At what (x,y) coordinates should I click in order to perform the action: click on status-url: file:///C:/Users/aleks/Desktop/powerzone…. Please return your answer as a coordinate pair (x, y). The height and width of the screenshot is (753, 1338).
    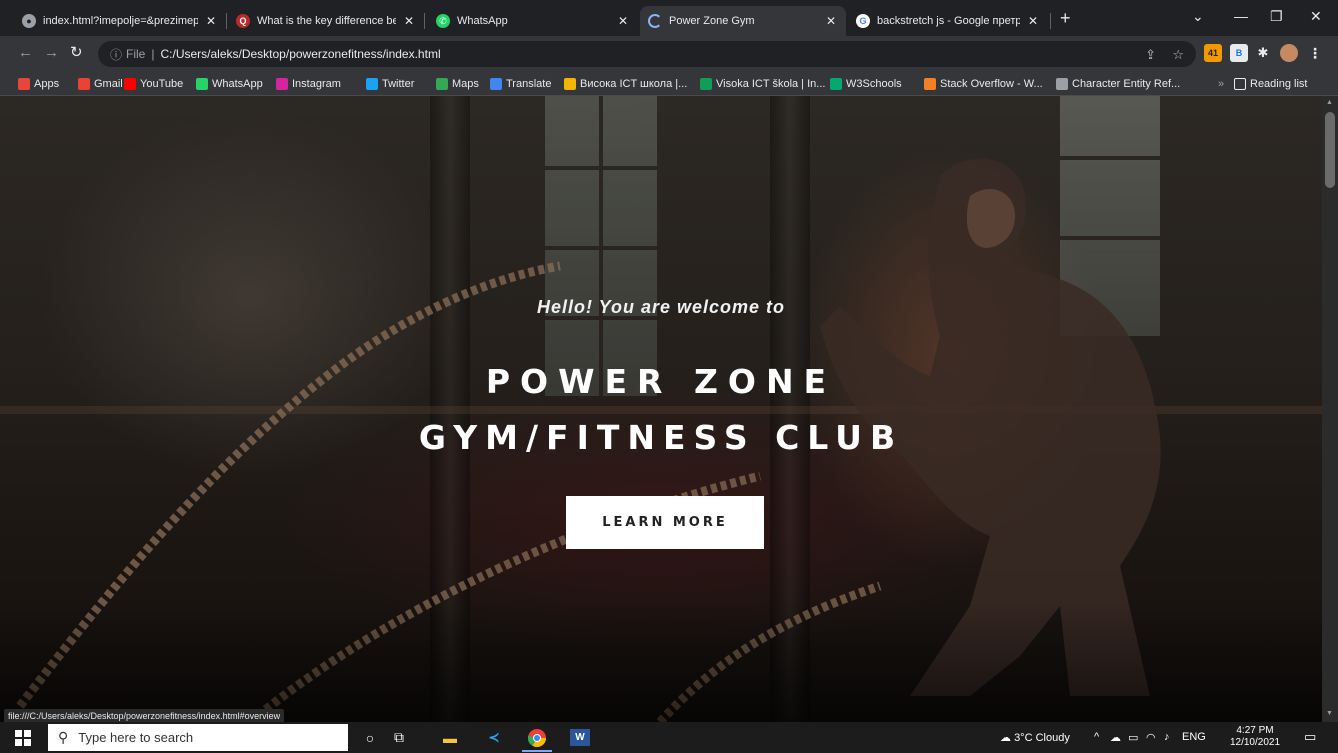
    Looking at the image, I should click on (144, 716).